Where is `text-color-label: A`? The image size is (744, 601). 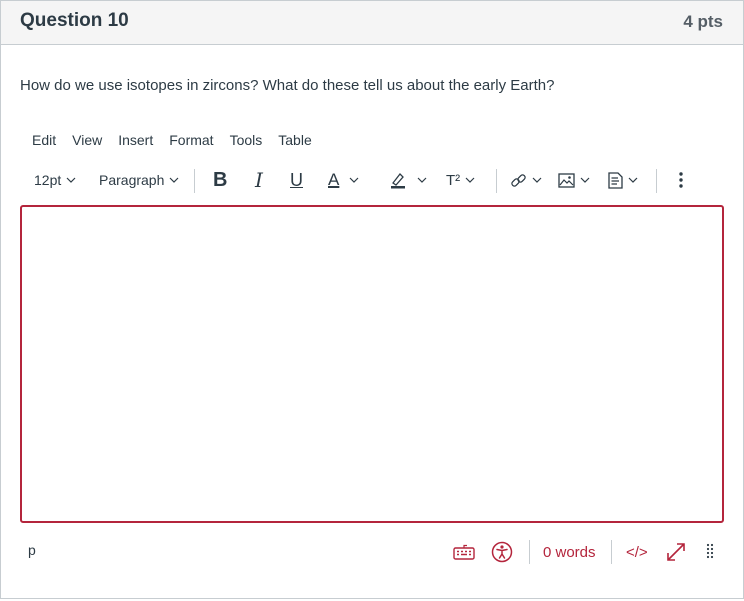
text-color-label: A is located at coordinates (334, 179).